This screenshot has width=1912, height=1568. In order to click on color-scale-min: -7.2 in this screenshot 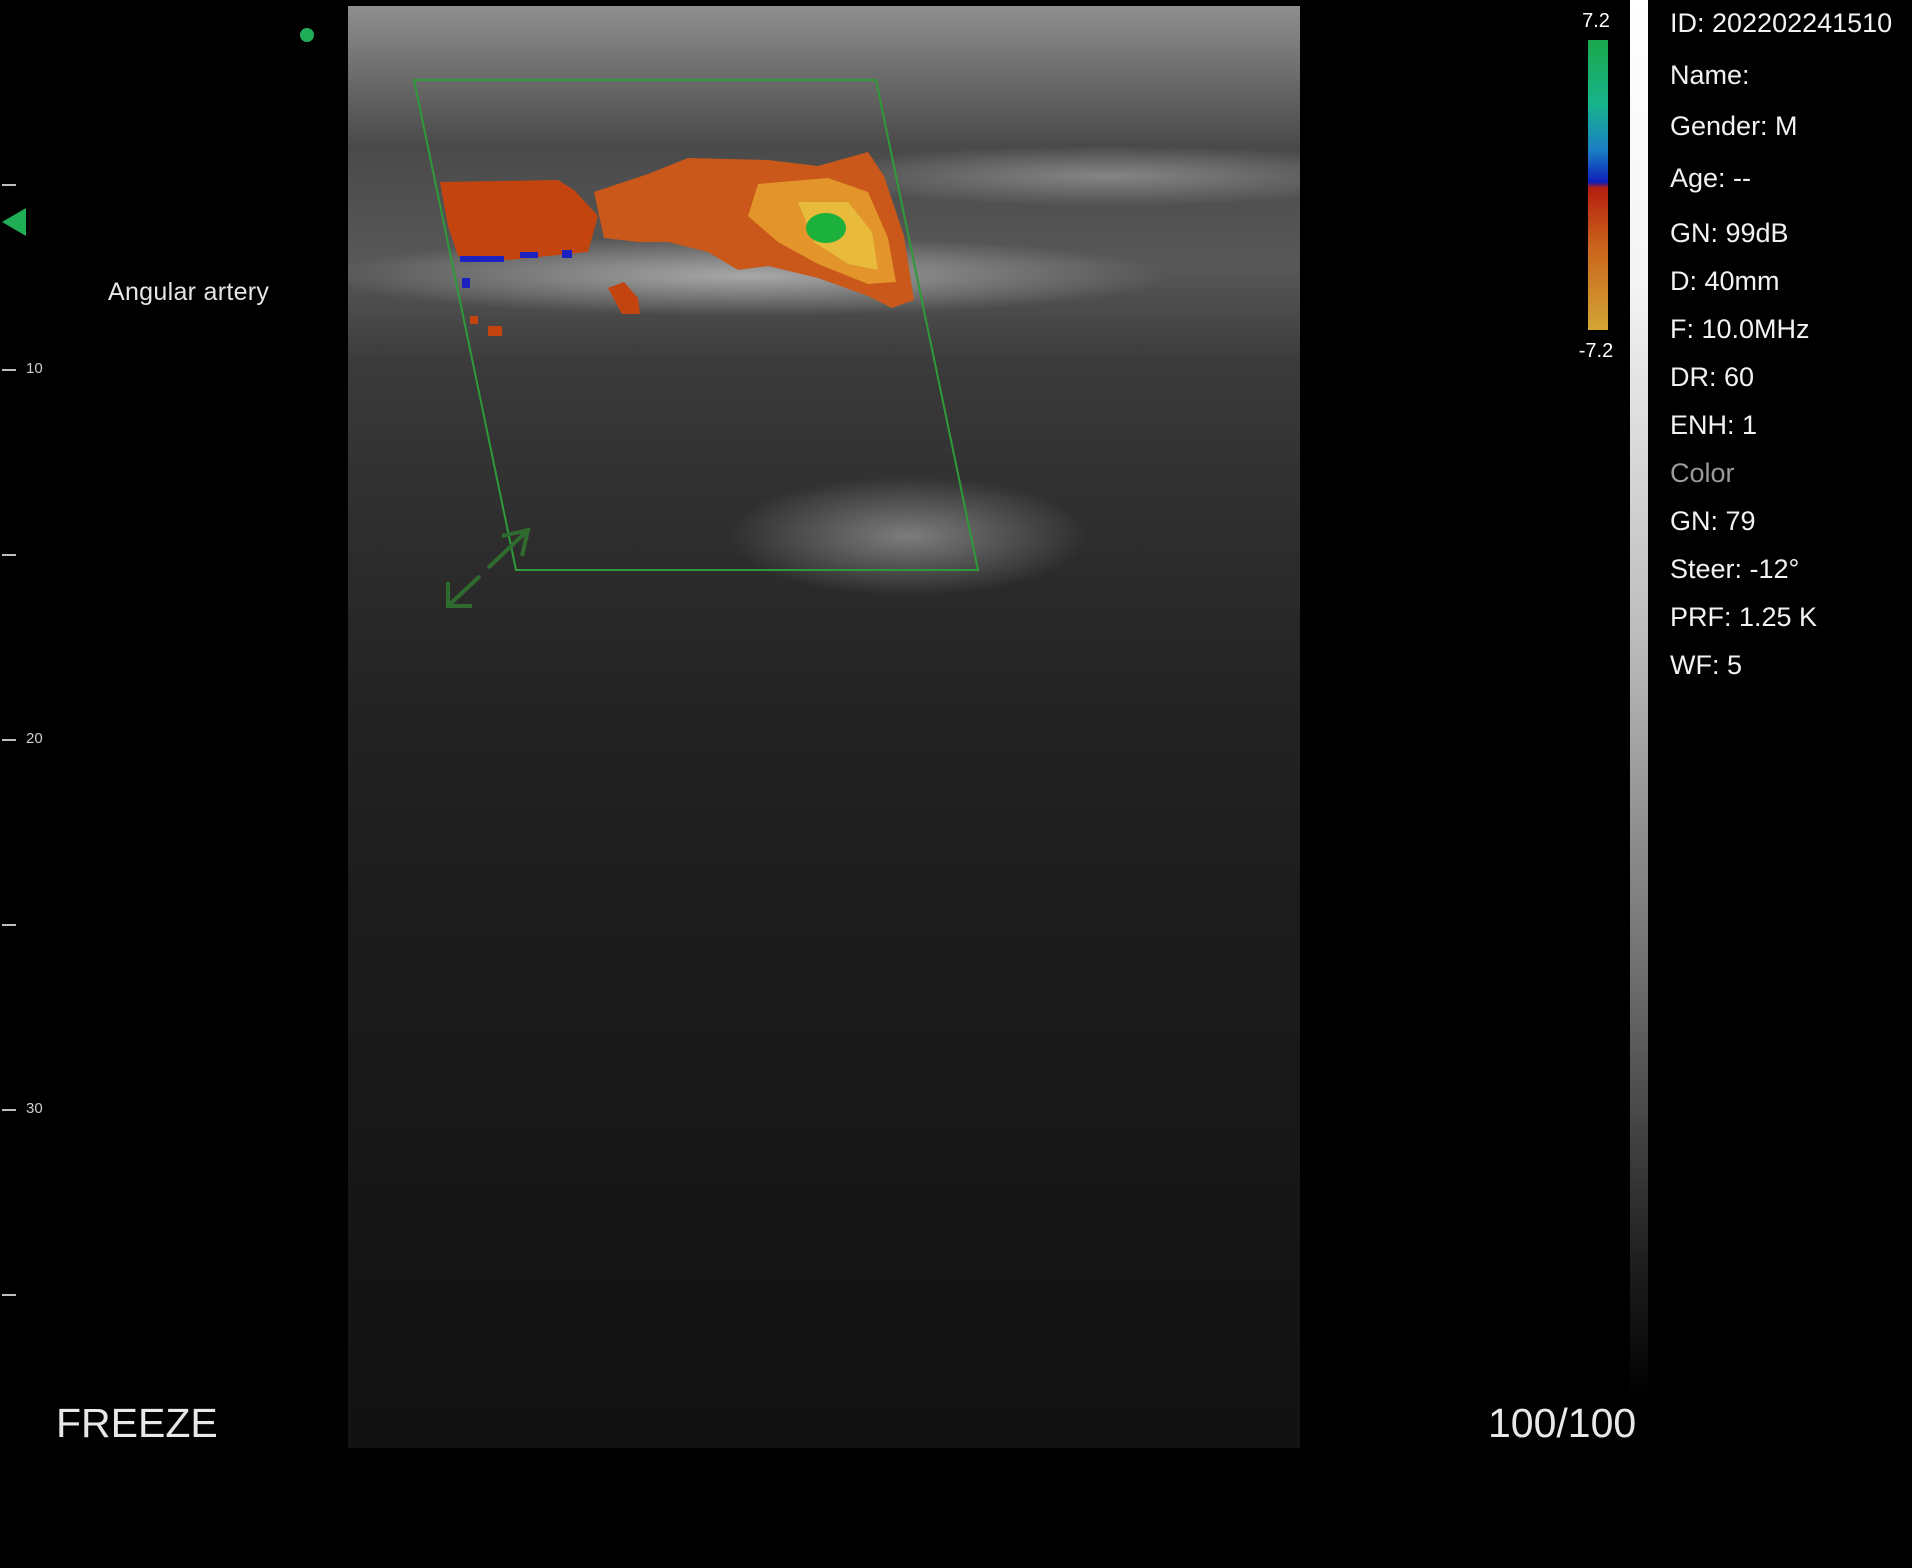, I will do `click(1596, 351)`.